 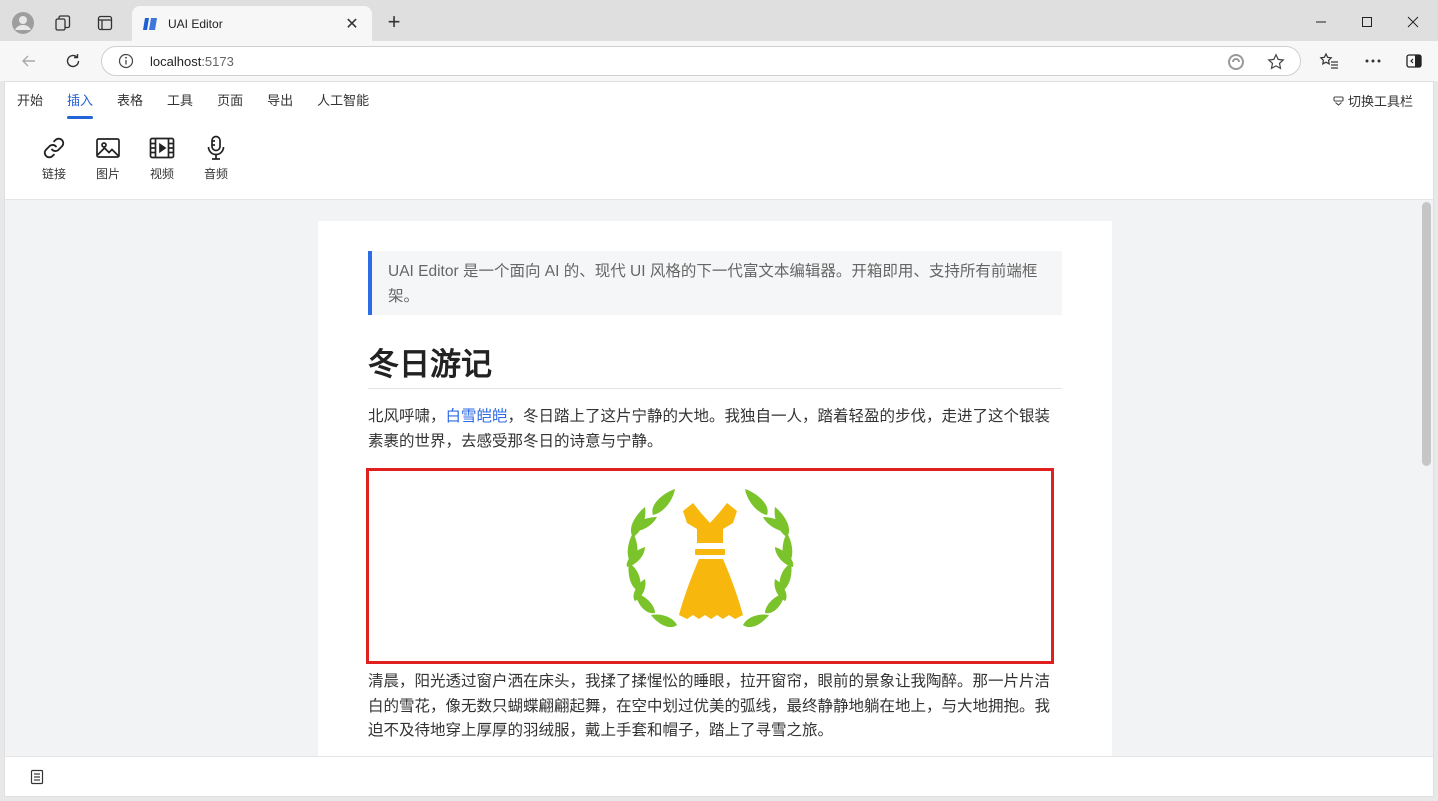 What do you see at coordinates (1380, 101) in the screenshot?
I see `toggle-toolbar-label: 切换工具栏` at bounding box center [1380, 101].